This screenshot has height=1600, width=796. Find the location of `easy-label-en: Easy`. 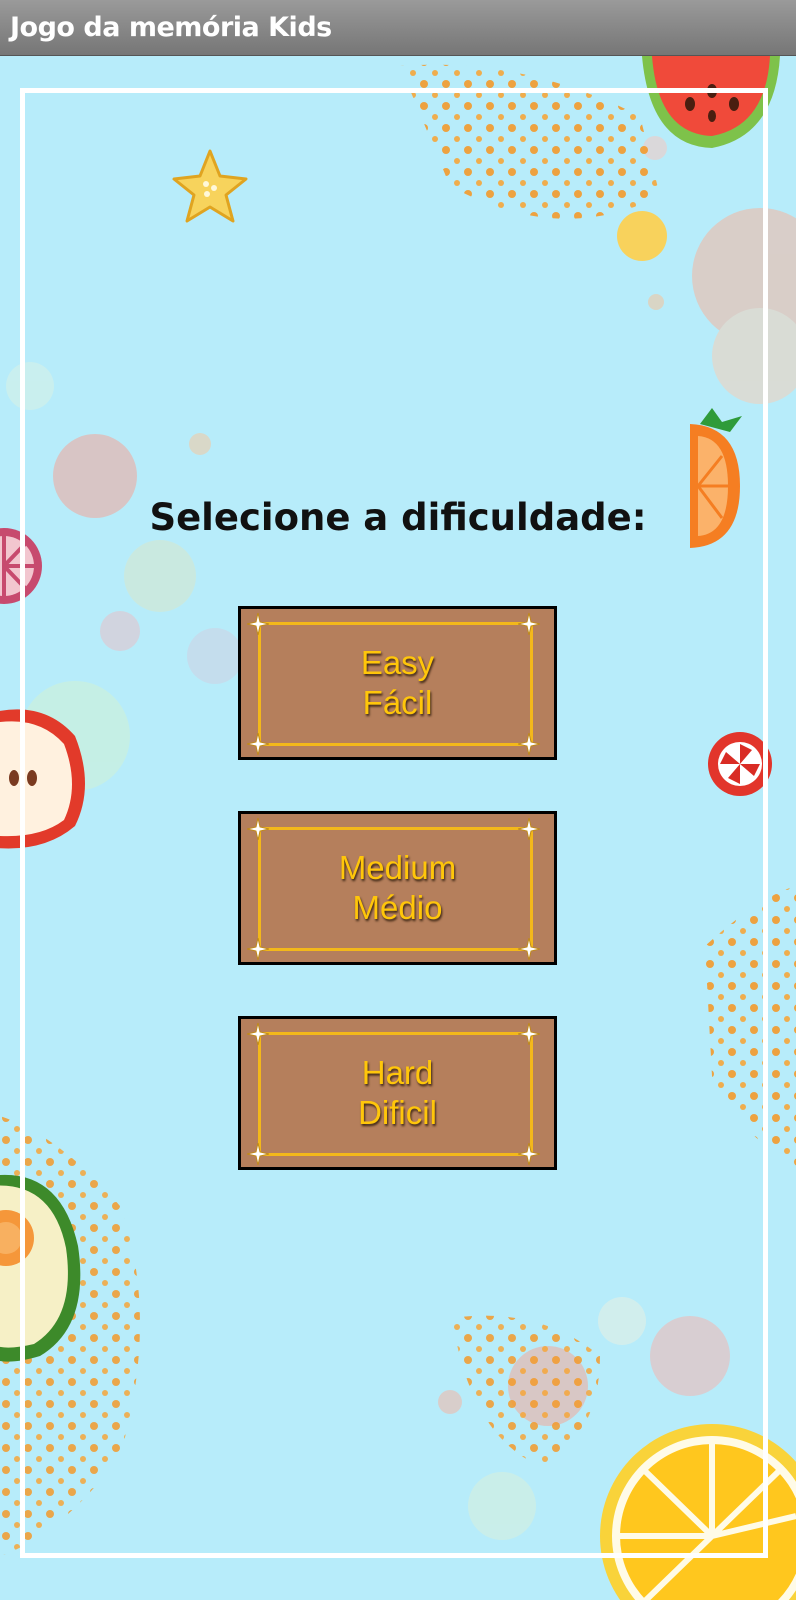

easy-label-en: Easy is located at coordinates (397, 662).